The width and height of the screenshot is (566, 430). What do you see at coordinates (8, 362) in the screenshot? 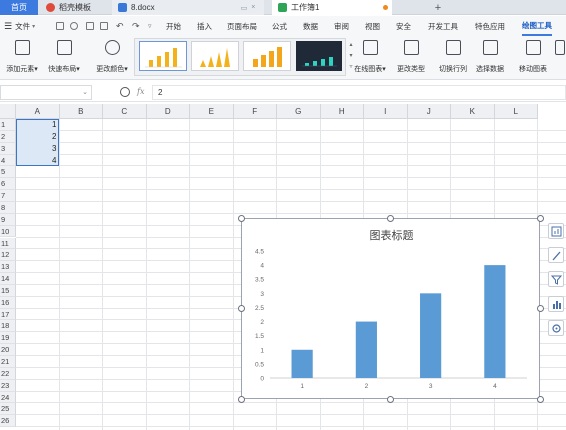
I see `row-header-21: 21` at bounding box center [8, 362].